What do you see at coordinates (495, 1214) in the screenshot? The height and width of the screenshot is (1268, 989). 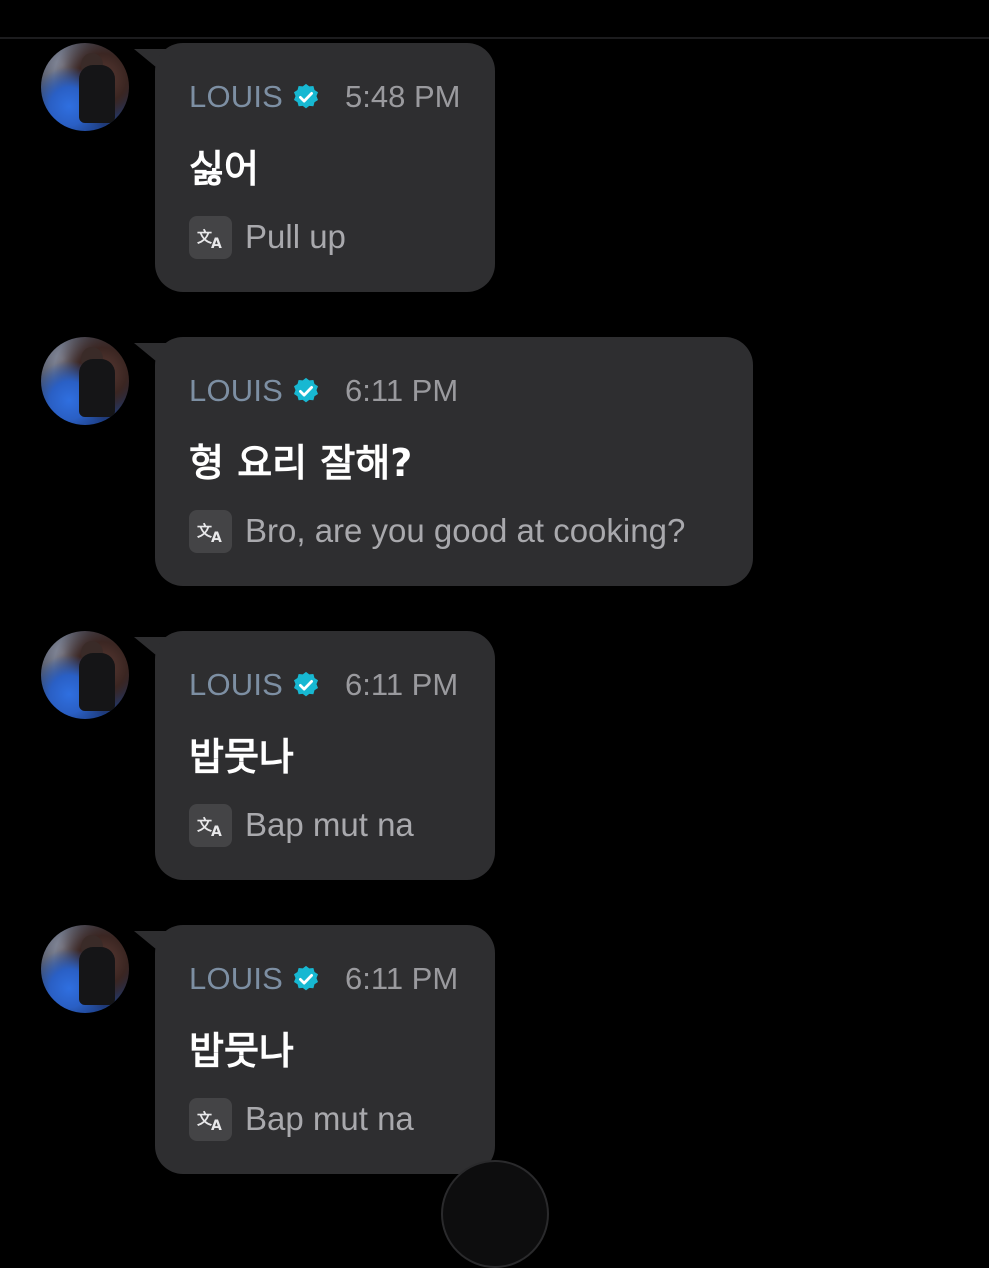 I see `scroll-down-button` at bounding box center [495, 1214].